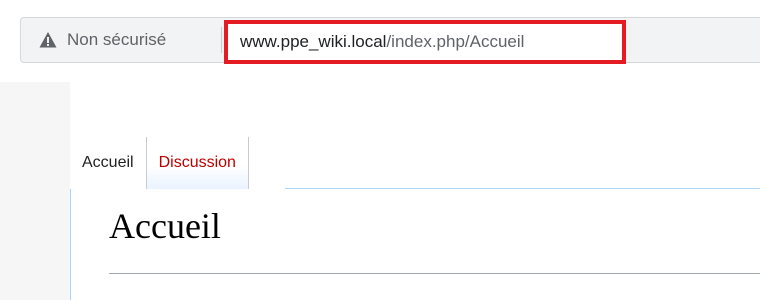 This screenshot has height=300, width=760. I want to click on left-panel, so click(35, 191).